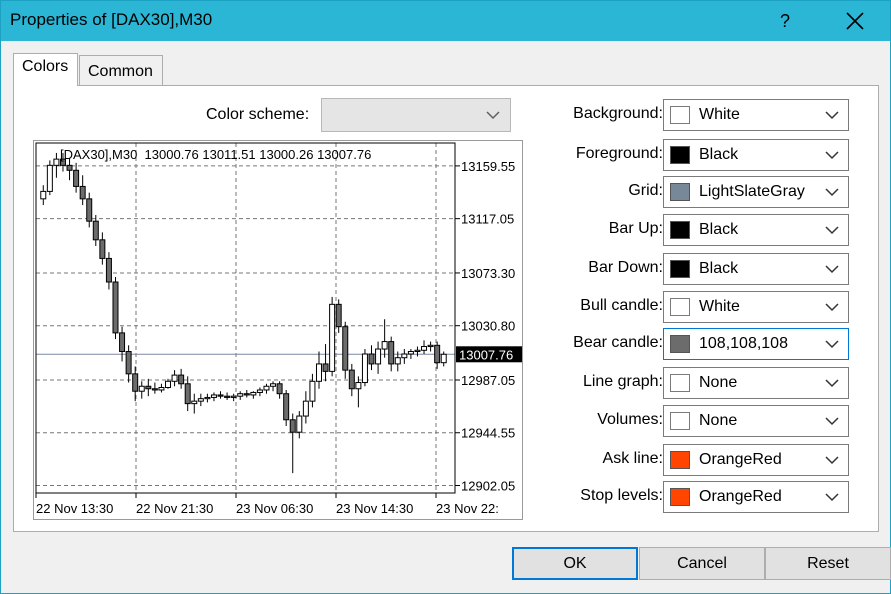  Describe the element at coordinates (74, 508) in the screenshot. I see `time-tick-label: 22 Nov 13:30` at that location.